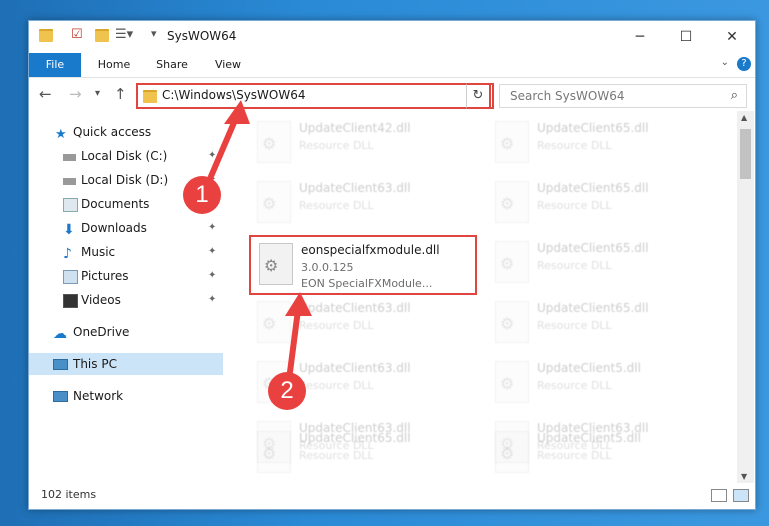 This screenshot has height=526, width=769. Describe the element at coordinates (114, 65) in the screenshot. I see `tab-home: Home` at that location.